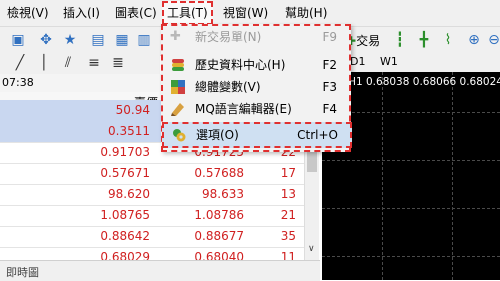 The width and height of the screenshot is (500, 281). I want to click on new-order-button: ✚交易, so click(363, 40).